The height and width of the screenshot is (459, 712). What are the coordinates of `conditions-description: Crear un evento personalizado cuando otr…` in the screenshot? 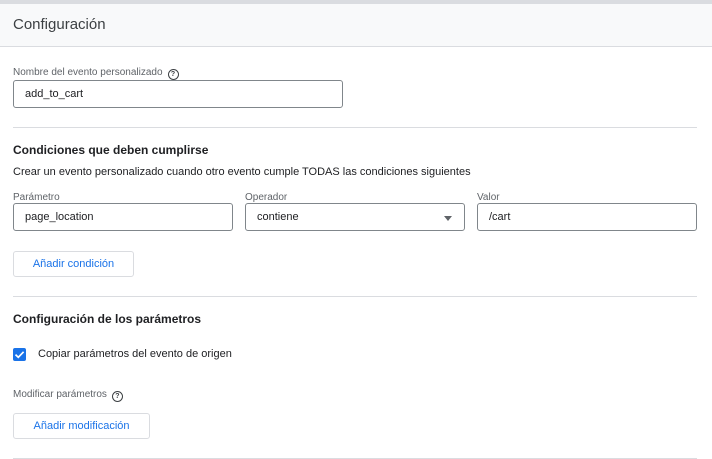 It's located at (242, 172).